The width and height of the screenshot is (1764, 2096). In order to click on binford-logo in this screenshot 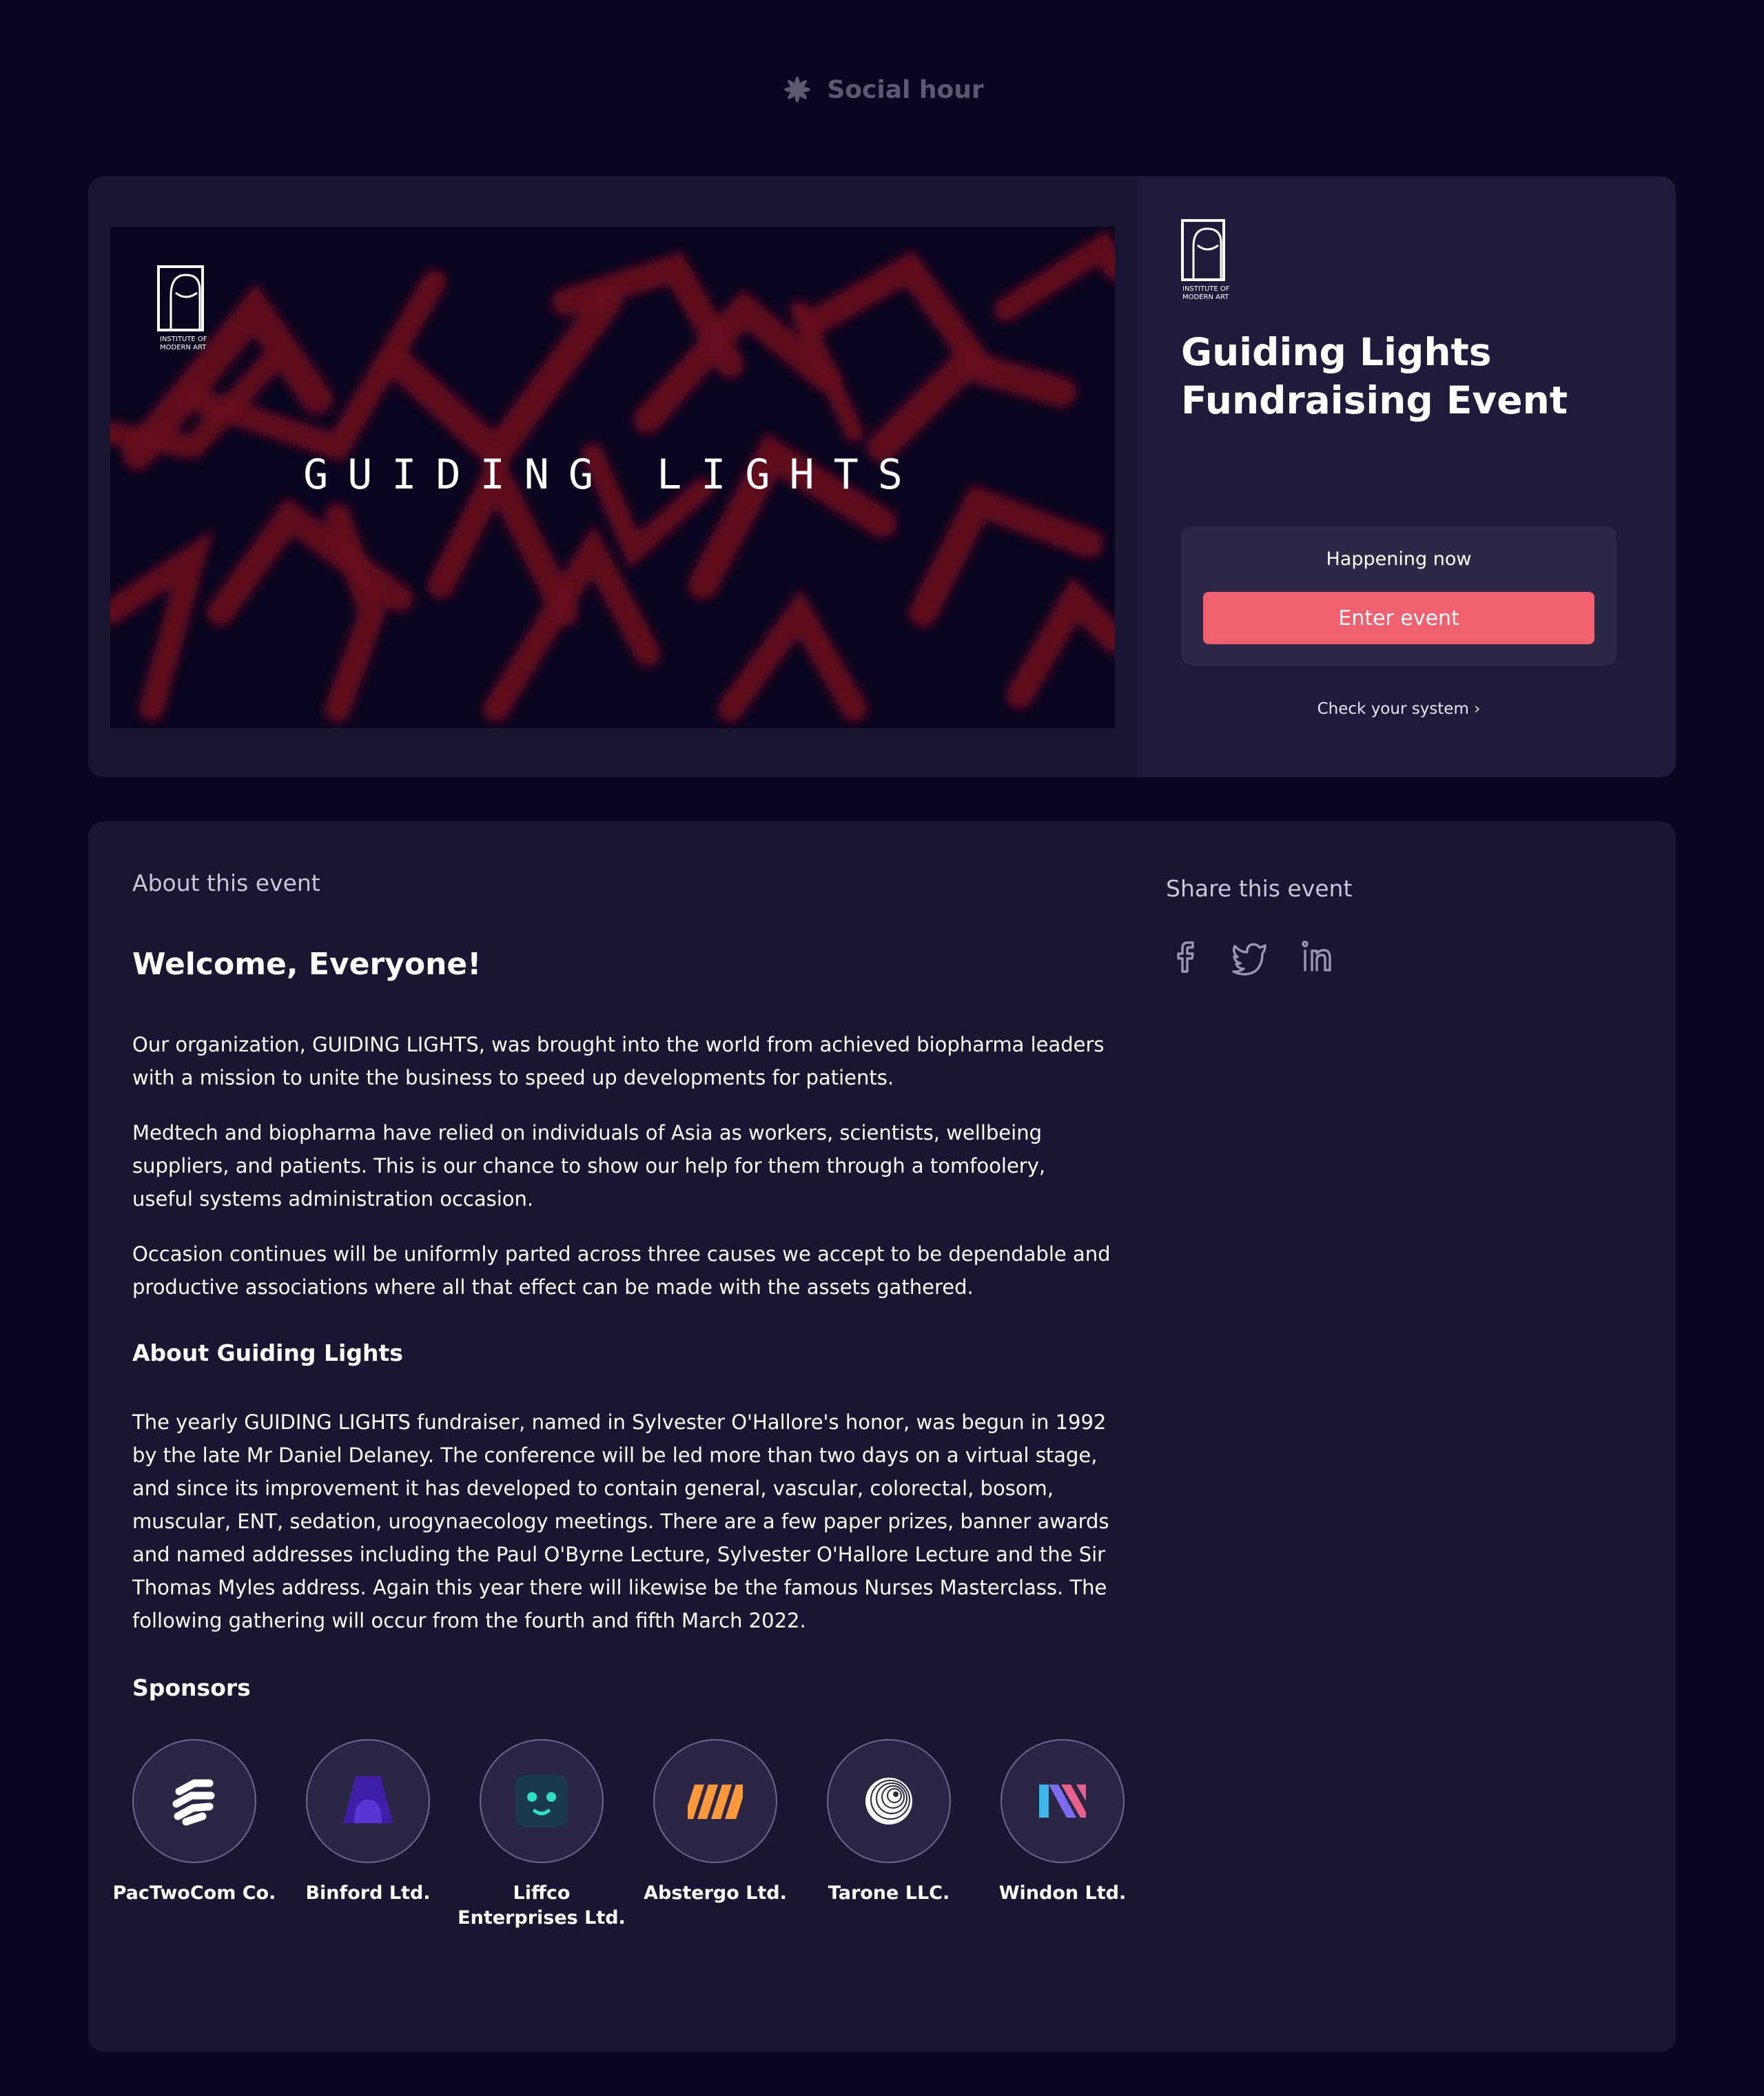, I will do `click(368, 1801)`.